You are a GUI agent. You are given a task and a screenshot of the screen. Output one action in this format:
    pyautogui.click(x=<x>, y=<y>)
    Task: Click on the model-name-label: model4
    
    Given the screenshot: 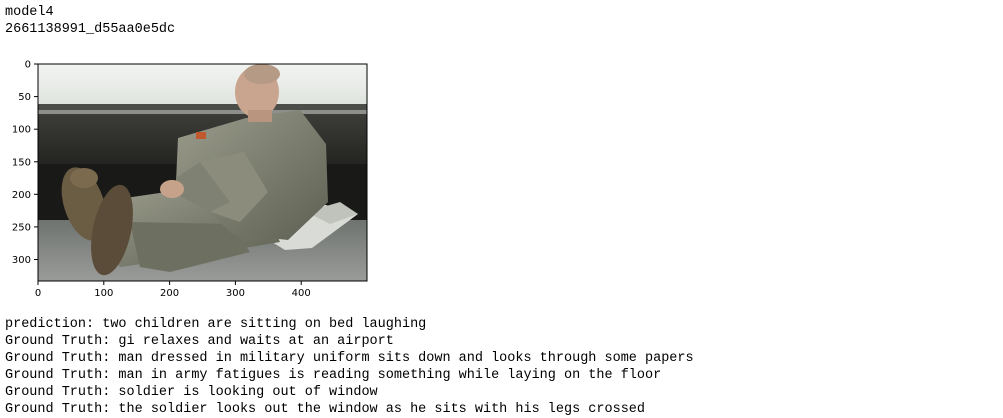 What is the action you would take?
    pyautogui.click(x=29, y=12)
    